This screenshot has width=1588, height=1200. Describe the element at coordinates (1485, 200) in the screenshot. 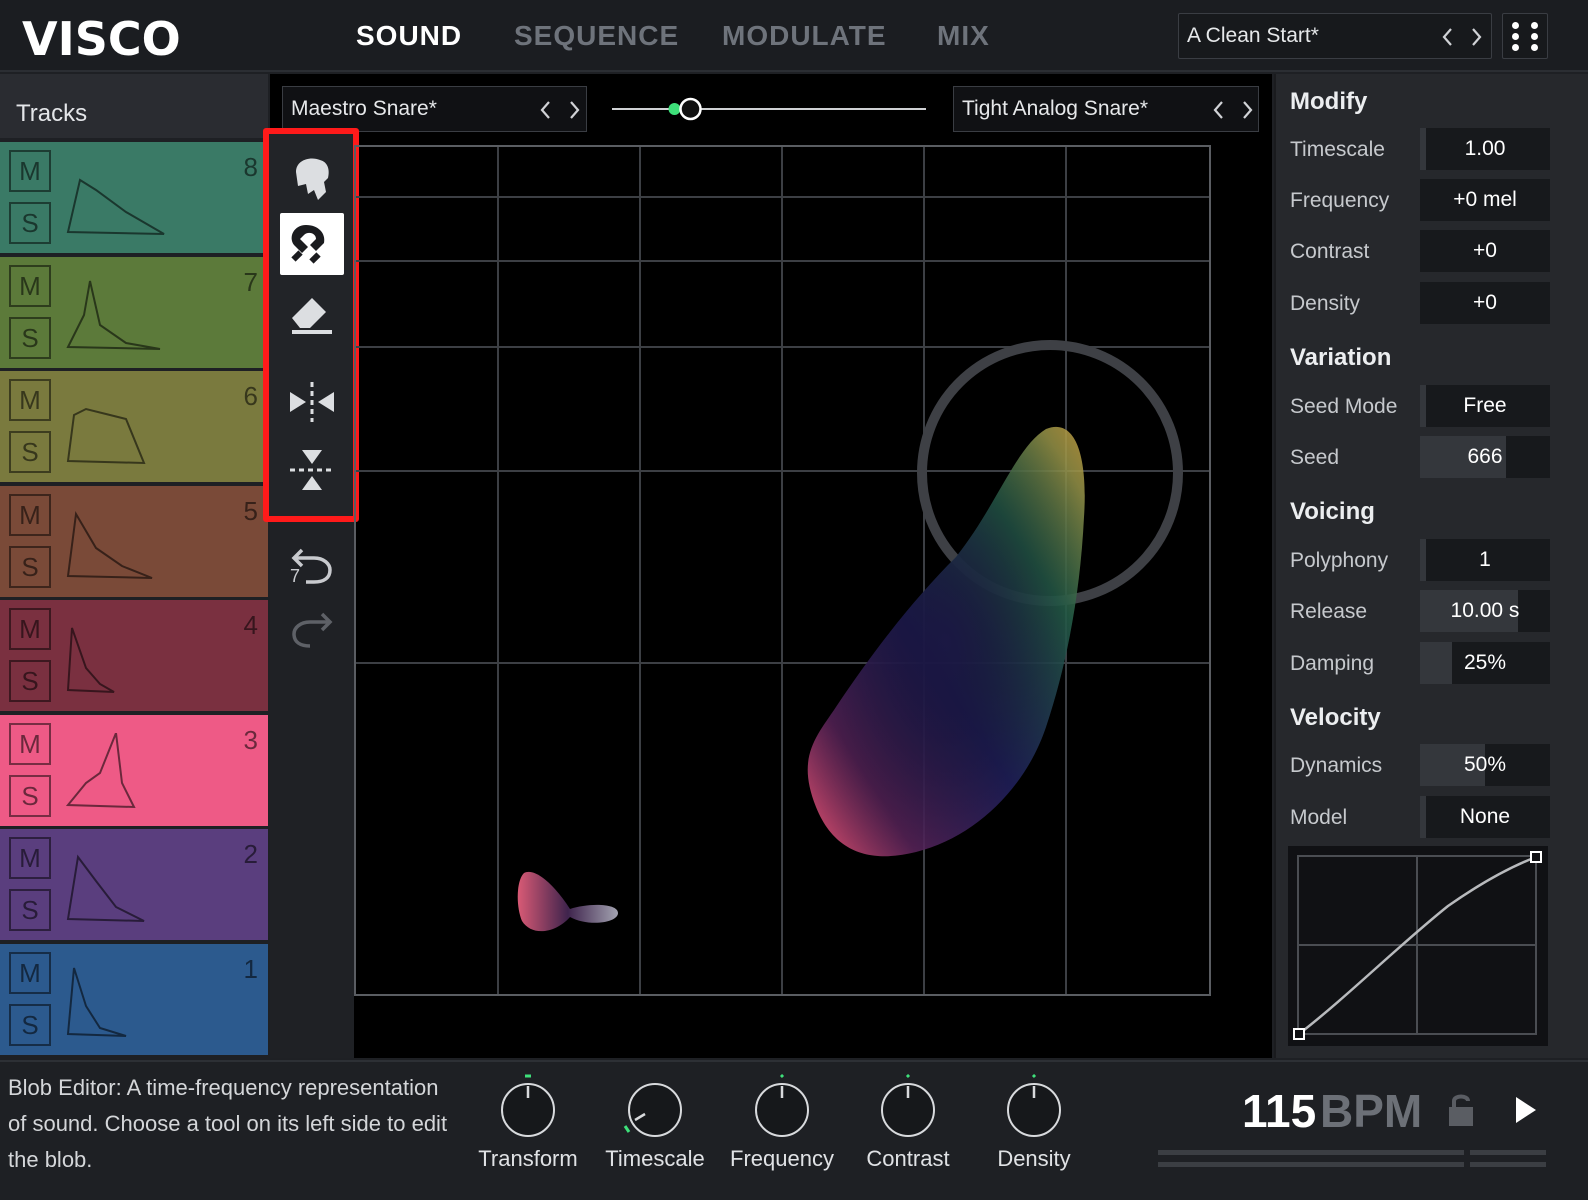

I see `frequency-field: +0 mel` at that location.